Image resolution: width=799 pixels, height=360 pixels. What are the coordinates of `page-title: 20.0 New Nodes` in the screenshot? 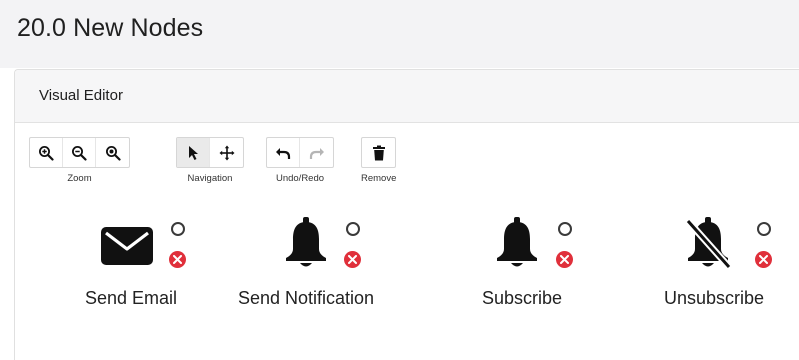 It's located at (110, 28).